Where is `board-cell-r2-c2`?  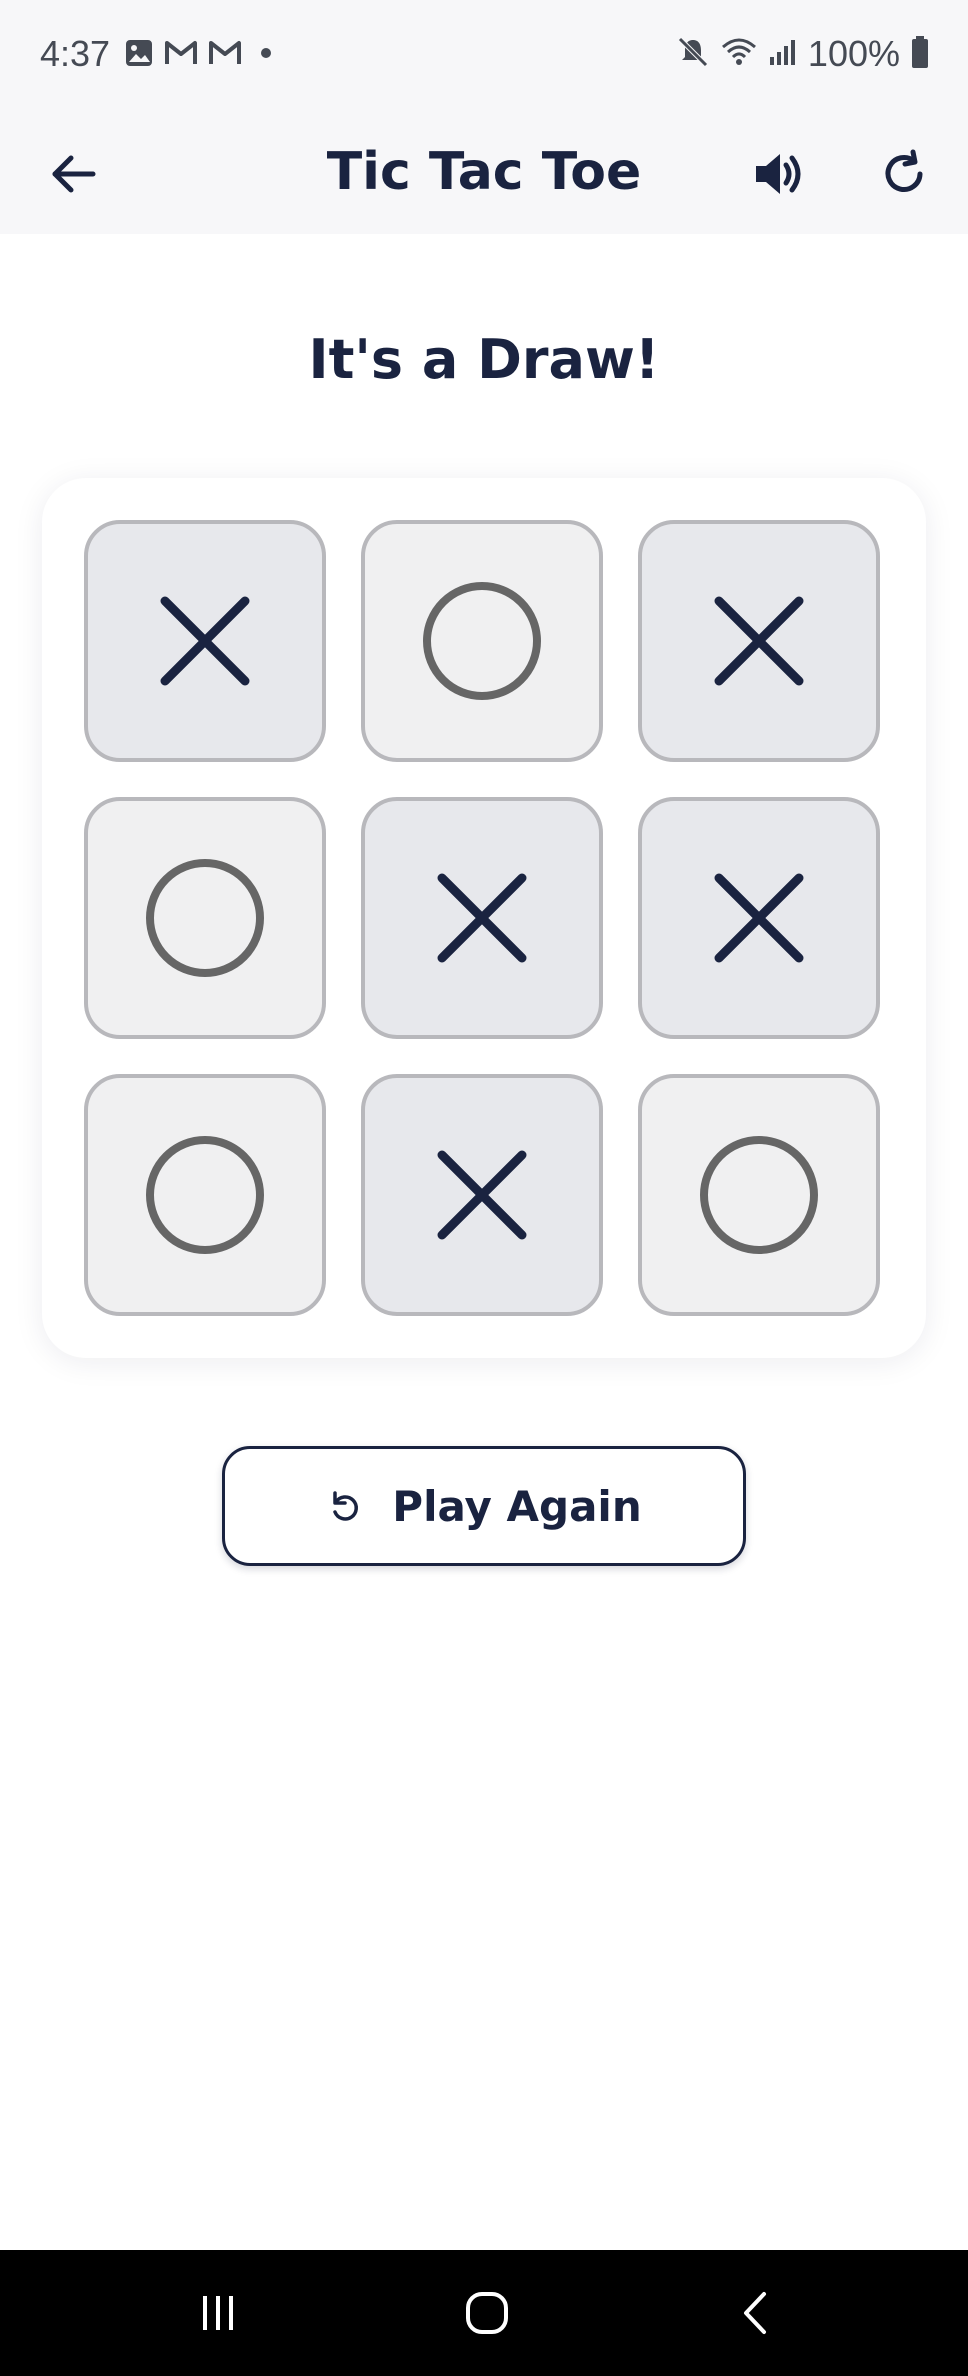 board-cell-r2-c2 is located at coordinates (482, 918).